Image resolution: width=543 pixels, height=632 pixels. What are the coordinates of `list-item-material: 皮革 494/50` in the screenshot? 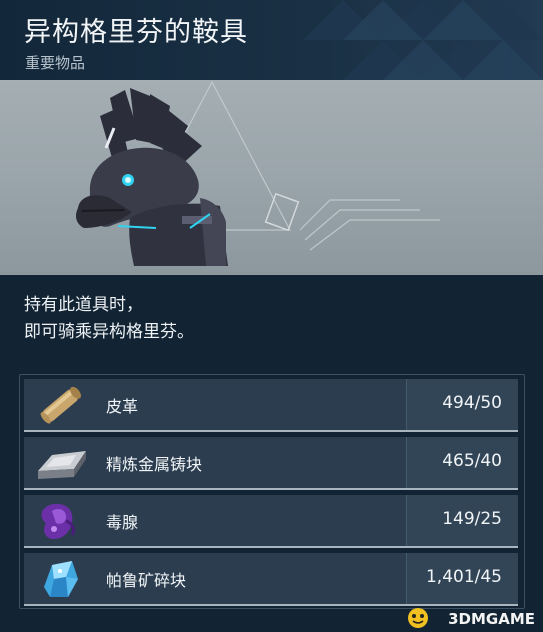 It's located at (271, 405).